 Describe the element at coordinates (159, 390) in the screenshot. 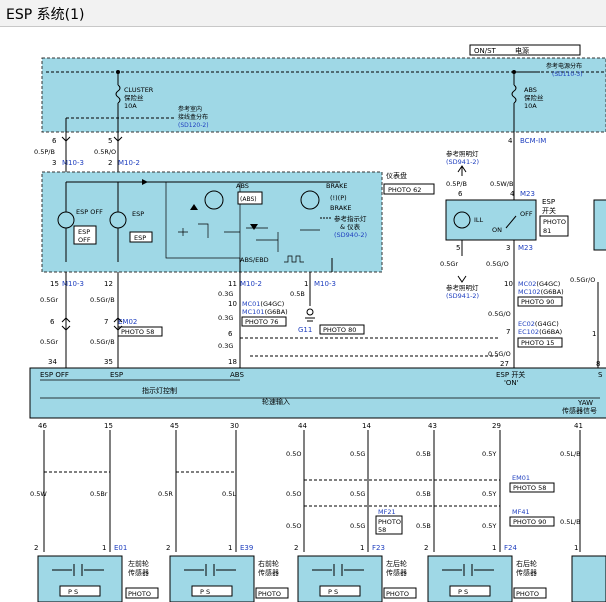

I see `indicator-control-label: 指示灯控制` at that location.